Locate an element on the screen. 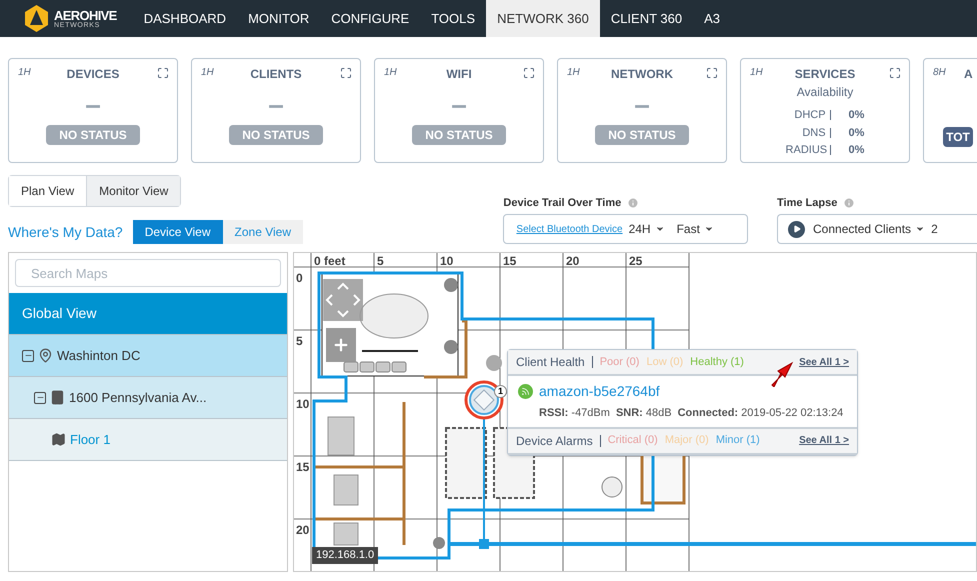 This screenshot has height=581, width=977. card-title: A is located at coordinates (968, 74).